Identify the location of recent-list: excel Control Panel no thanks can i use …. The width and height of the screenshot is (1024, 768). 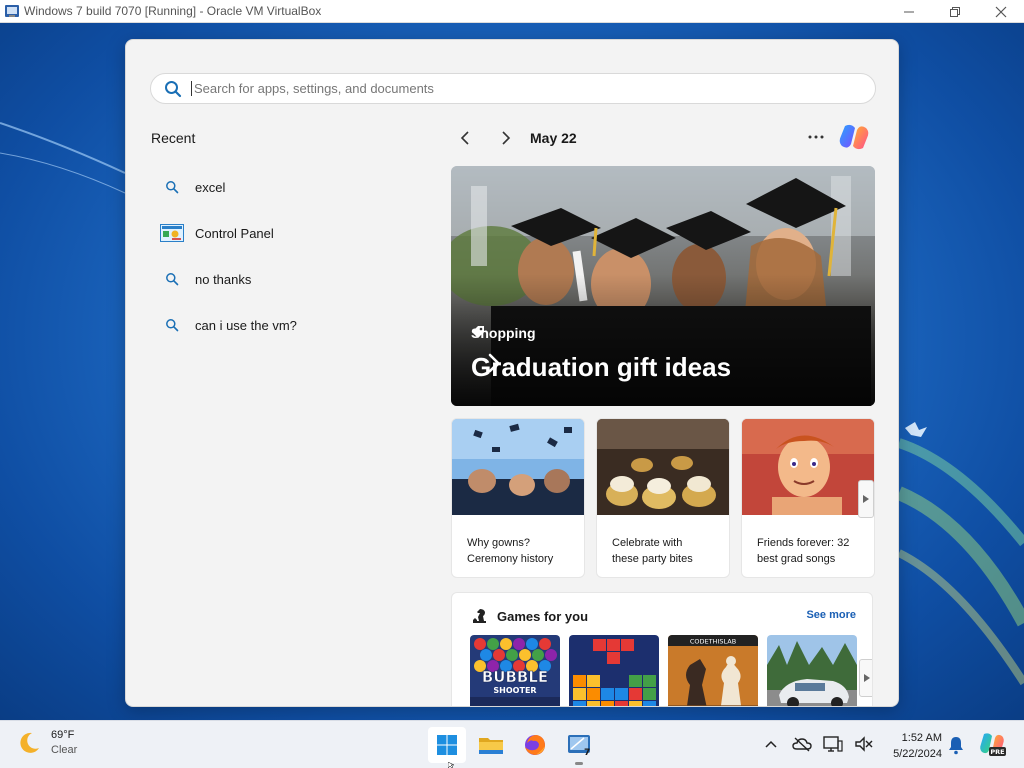
(285, 256).